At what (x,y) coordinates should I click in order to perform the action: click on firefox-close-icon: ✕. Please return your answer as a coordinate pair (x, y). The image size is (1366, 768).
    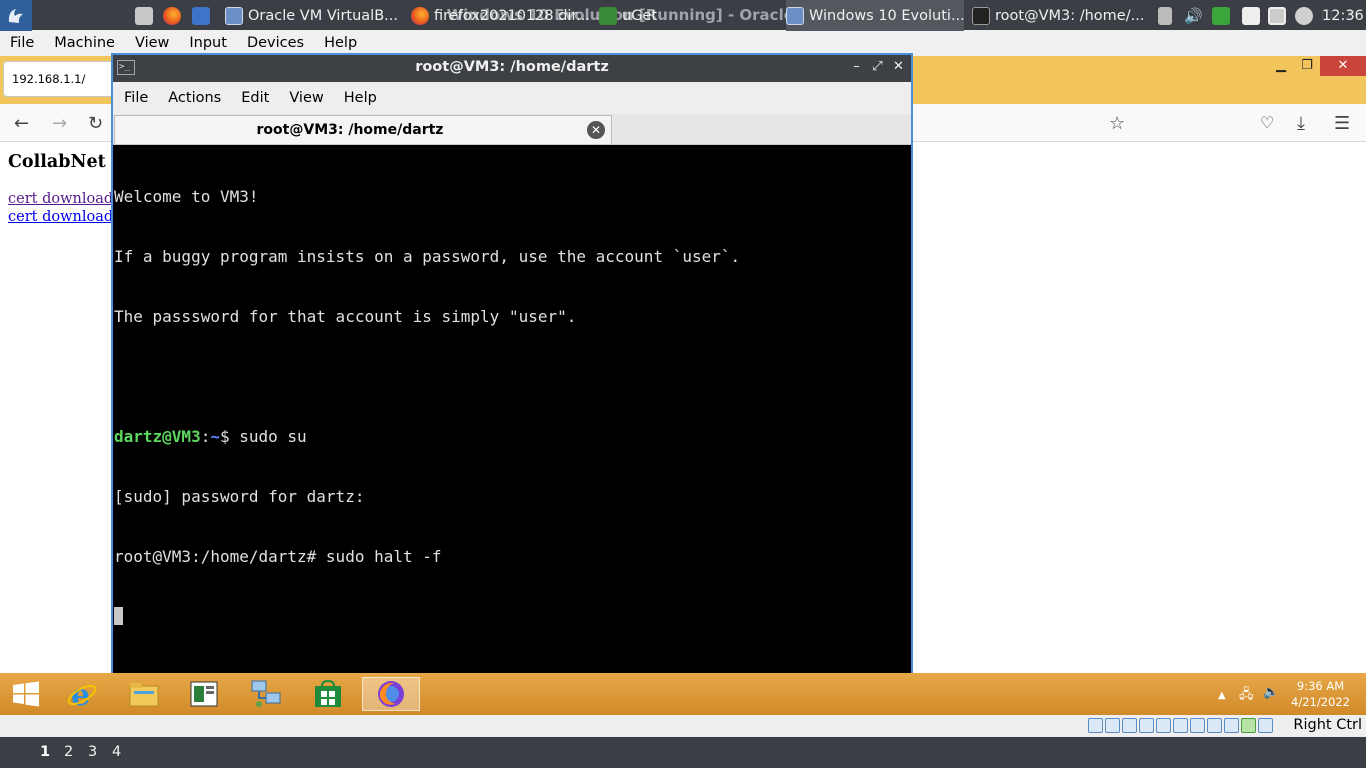
    Looking at the image, I should click on (1343, 66).